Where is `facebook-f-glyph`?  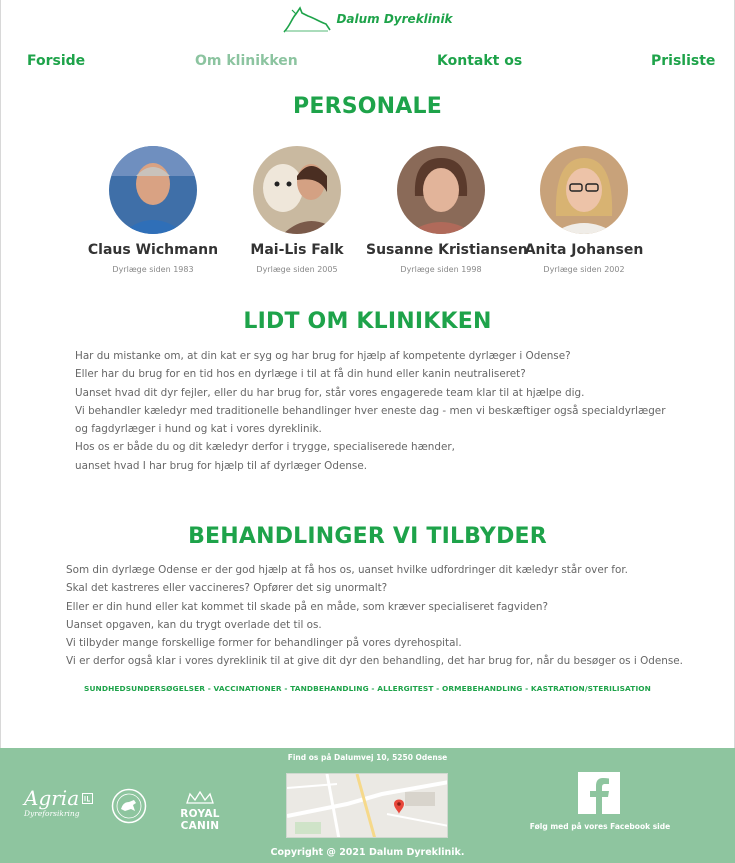 facebook-f-glyph is located at coordinates (599, 793).